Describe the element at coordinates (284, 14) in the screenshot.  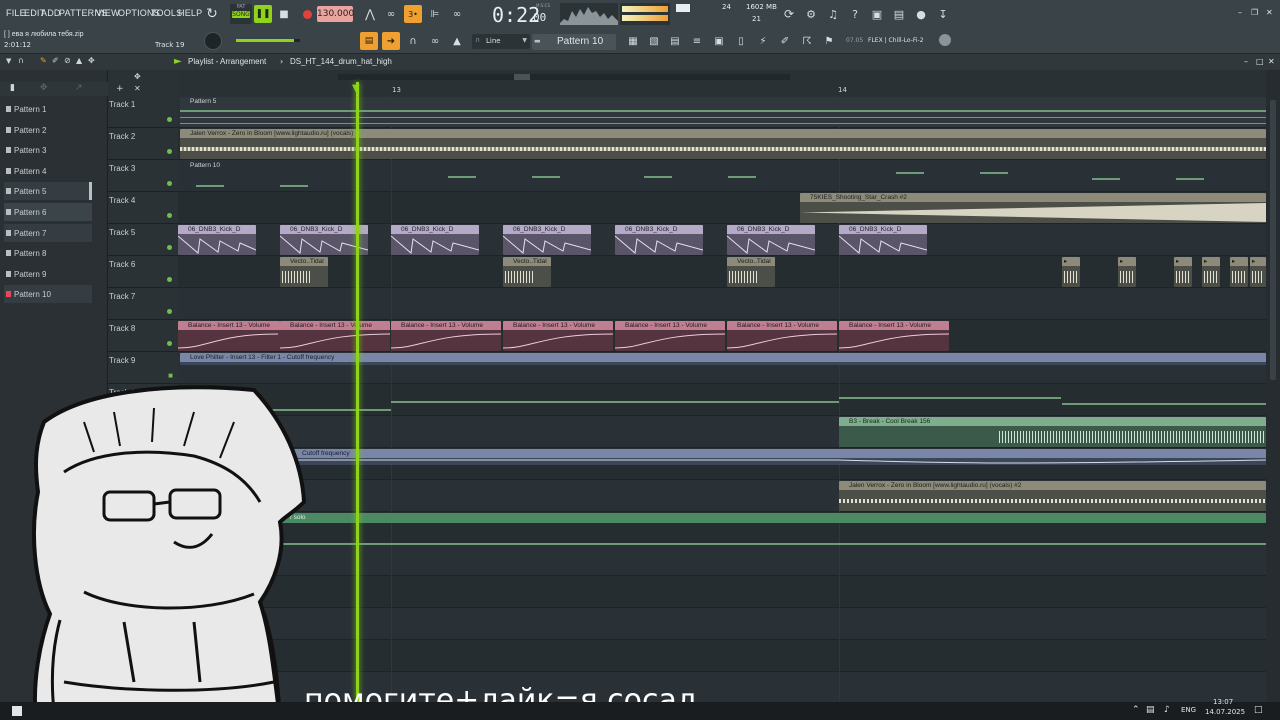
I see `stop-button: ■` at that location.